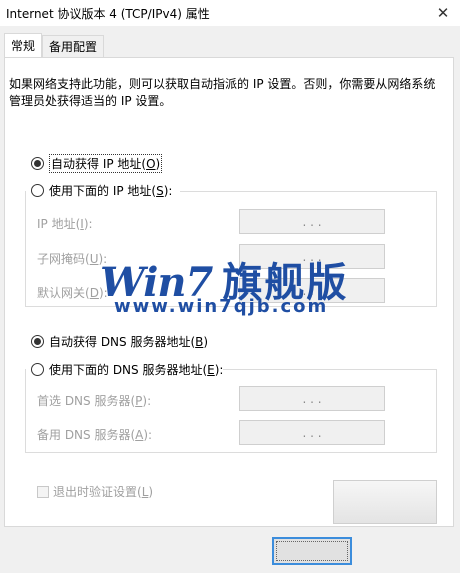 The width and height of the screenshot is (460, 573). I want to click on auto-dns-radio-label: 自动获得 DNS 服务器地址(B), so click(129, 342).